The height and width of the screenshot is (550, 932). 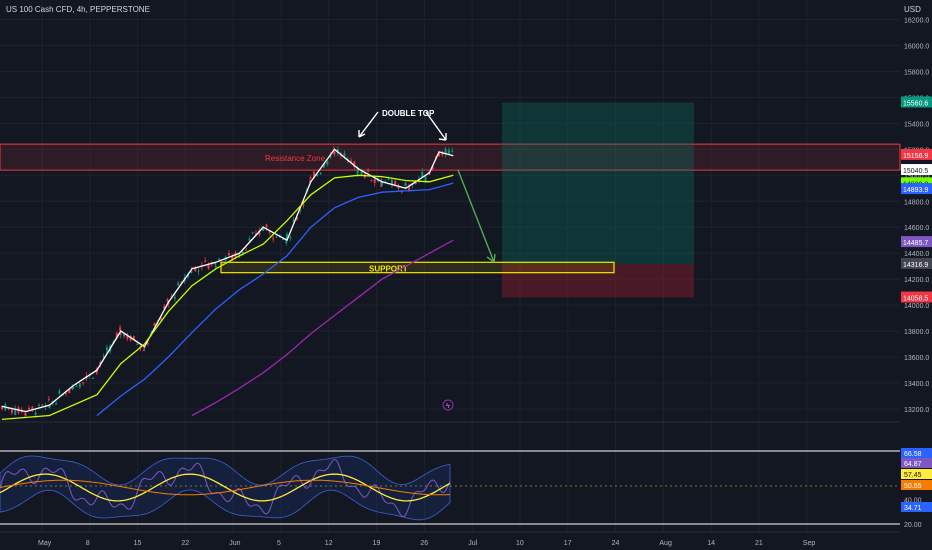 I want to click on resistance-zone, so click(x=450, y=157).